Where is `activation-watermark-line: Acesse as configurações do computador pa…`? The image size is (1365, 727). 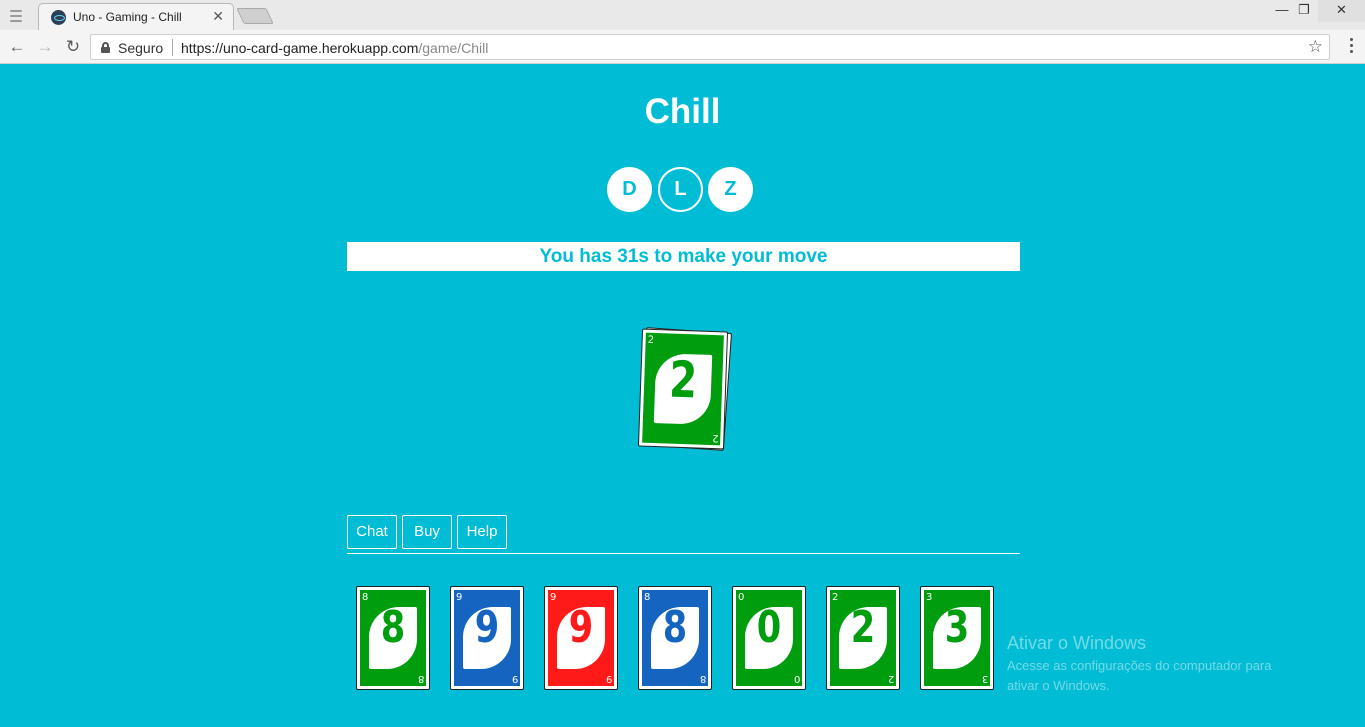 activation-watermark-line: Acesse as configurações do computador pa… is located at coordinates (1139, 665).